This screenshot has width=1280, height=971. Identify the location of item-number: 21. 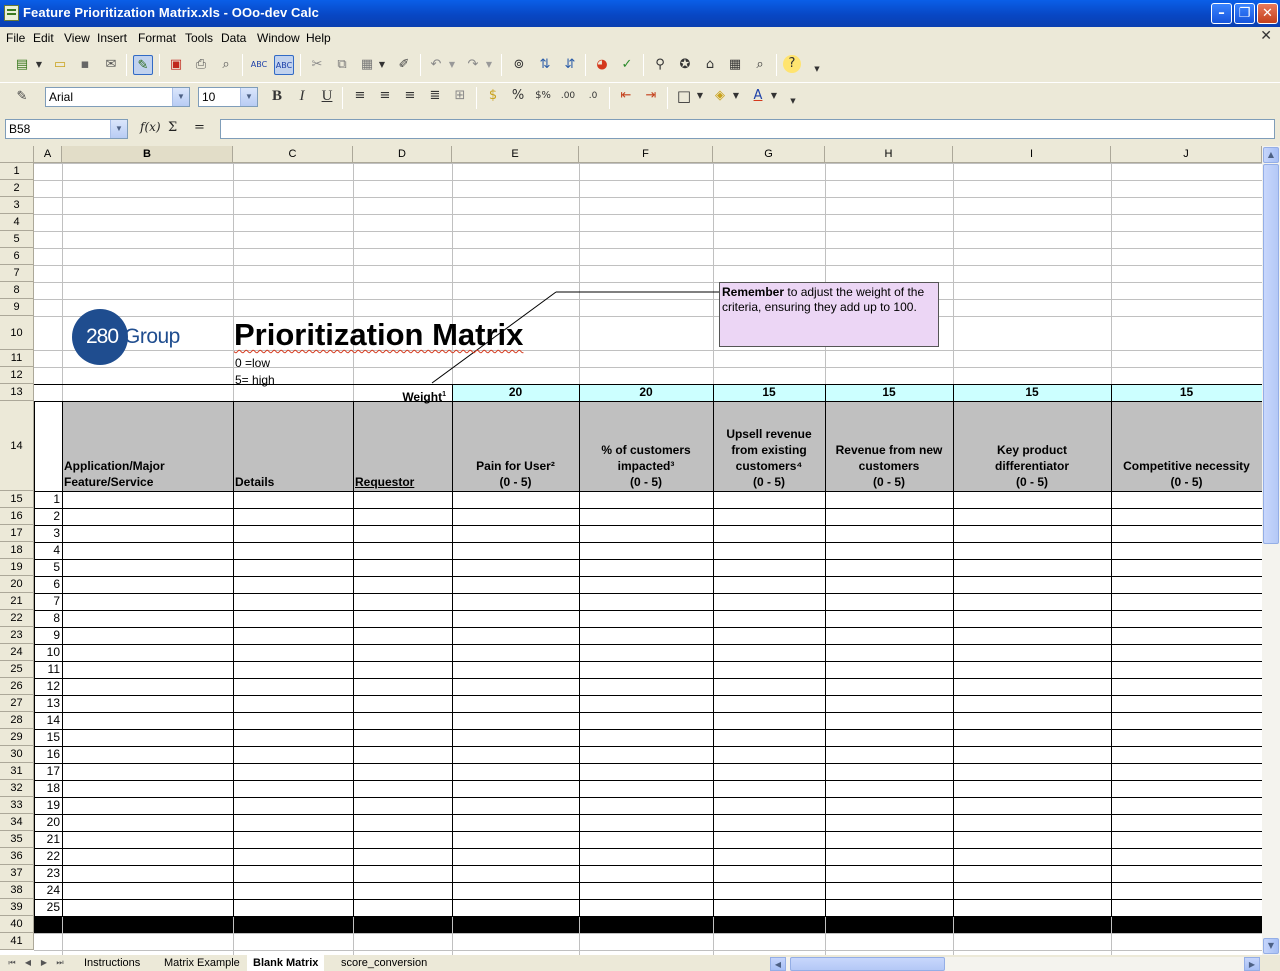
(47, 839).